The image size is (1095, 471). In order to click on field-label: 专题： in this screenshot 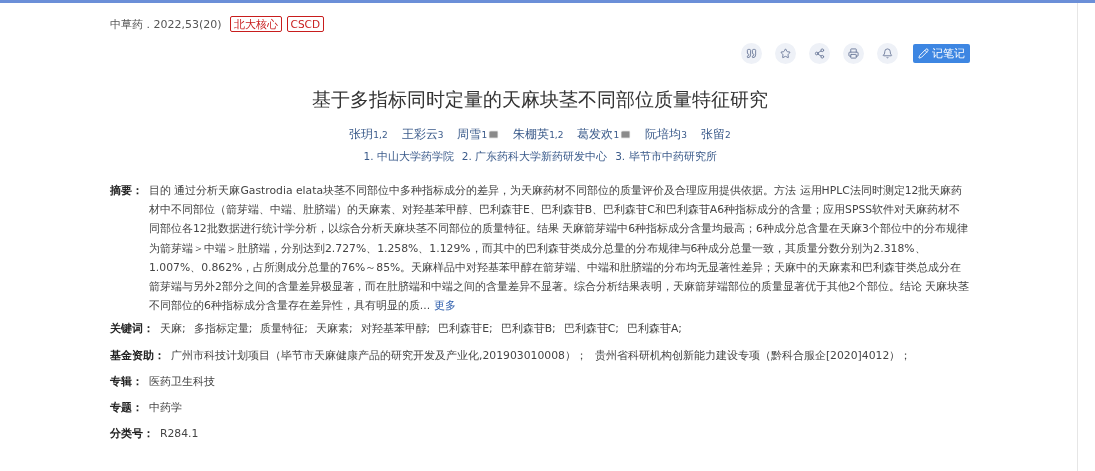, I will do `click(126, 408)`.